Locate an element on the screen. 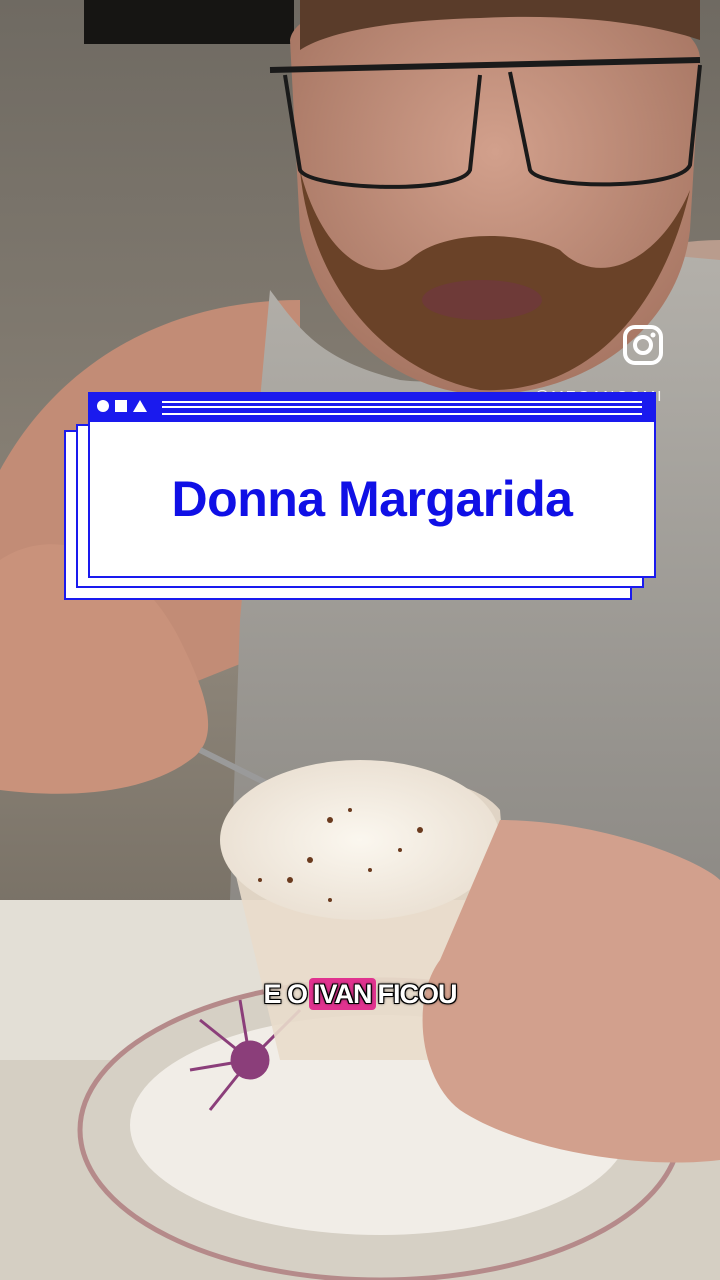 This screenshot has width=720, height=1280. video-title: Donna Margarida is located at coordinates (372, 499).